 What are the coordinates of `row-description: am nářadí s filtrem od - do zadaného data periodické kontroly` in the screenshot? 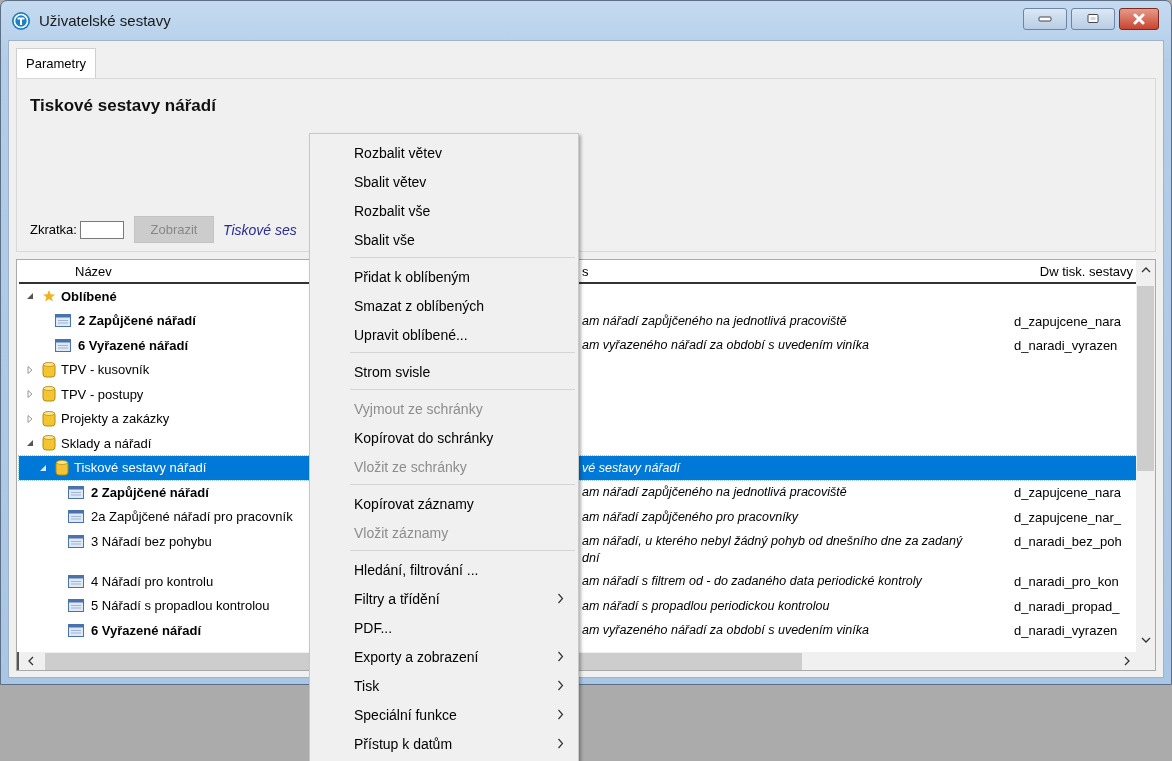 It's located at (752, 581).